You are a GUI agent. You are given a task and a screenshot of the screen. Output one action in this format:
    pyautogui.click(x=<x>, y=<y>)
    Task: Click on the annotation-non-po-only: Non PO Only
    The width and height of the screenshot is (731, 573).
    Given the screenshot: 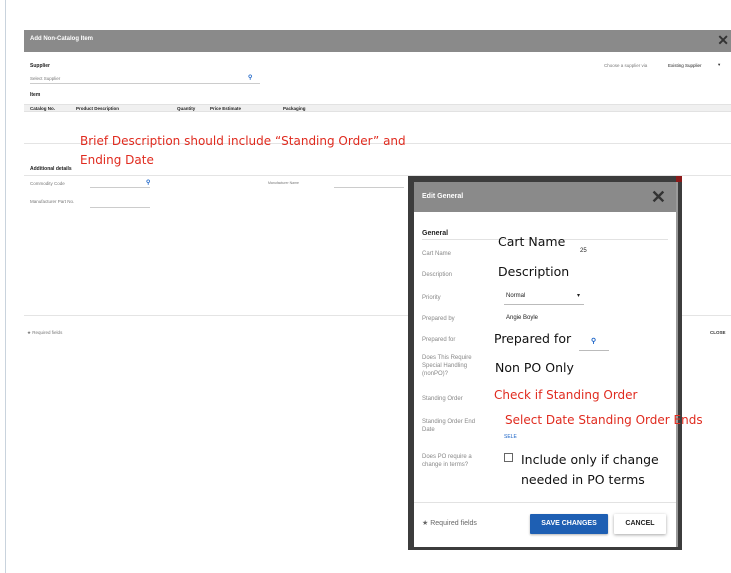 What is the action you would take?
    pyautogui.click(x=534, y=367)
    